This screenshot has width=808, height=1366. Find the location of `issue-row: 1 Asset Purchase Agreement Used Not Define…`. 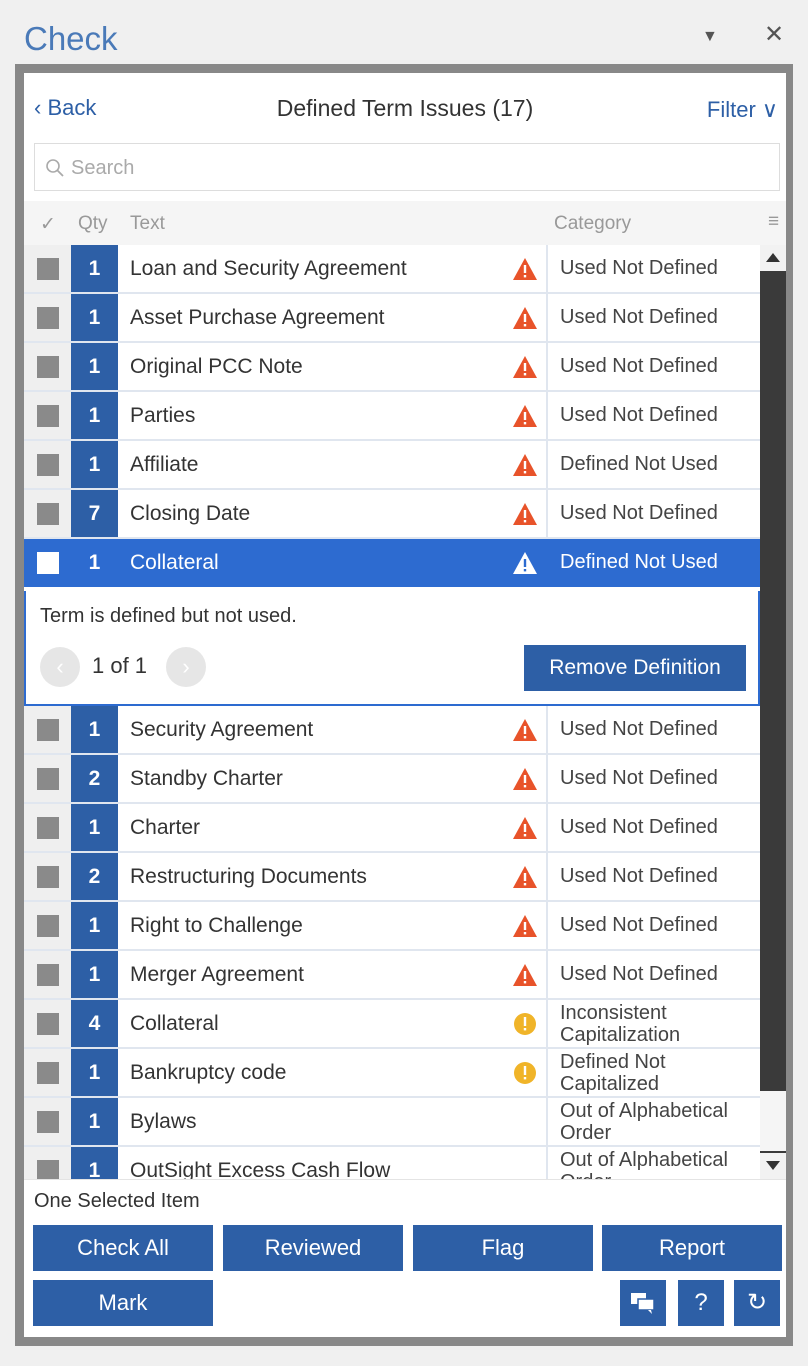

issue-row: 1 Asset Purchase Agreement Used Not Define… is located at coordinates (392, 318).